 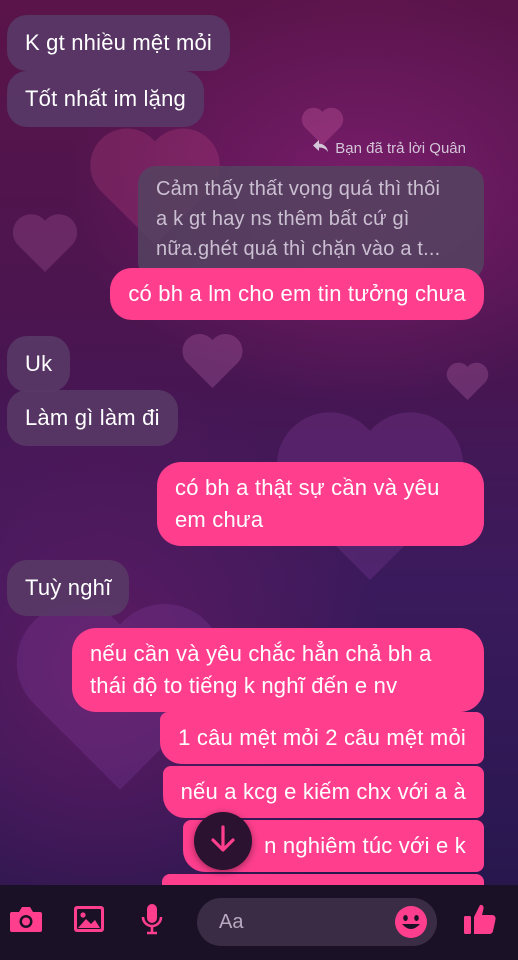 I want to click on message-bubble-outgoing, so click(x=323, y=879).